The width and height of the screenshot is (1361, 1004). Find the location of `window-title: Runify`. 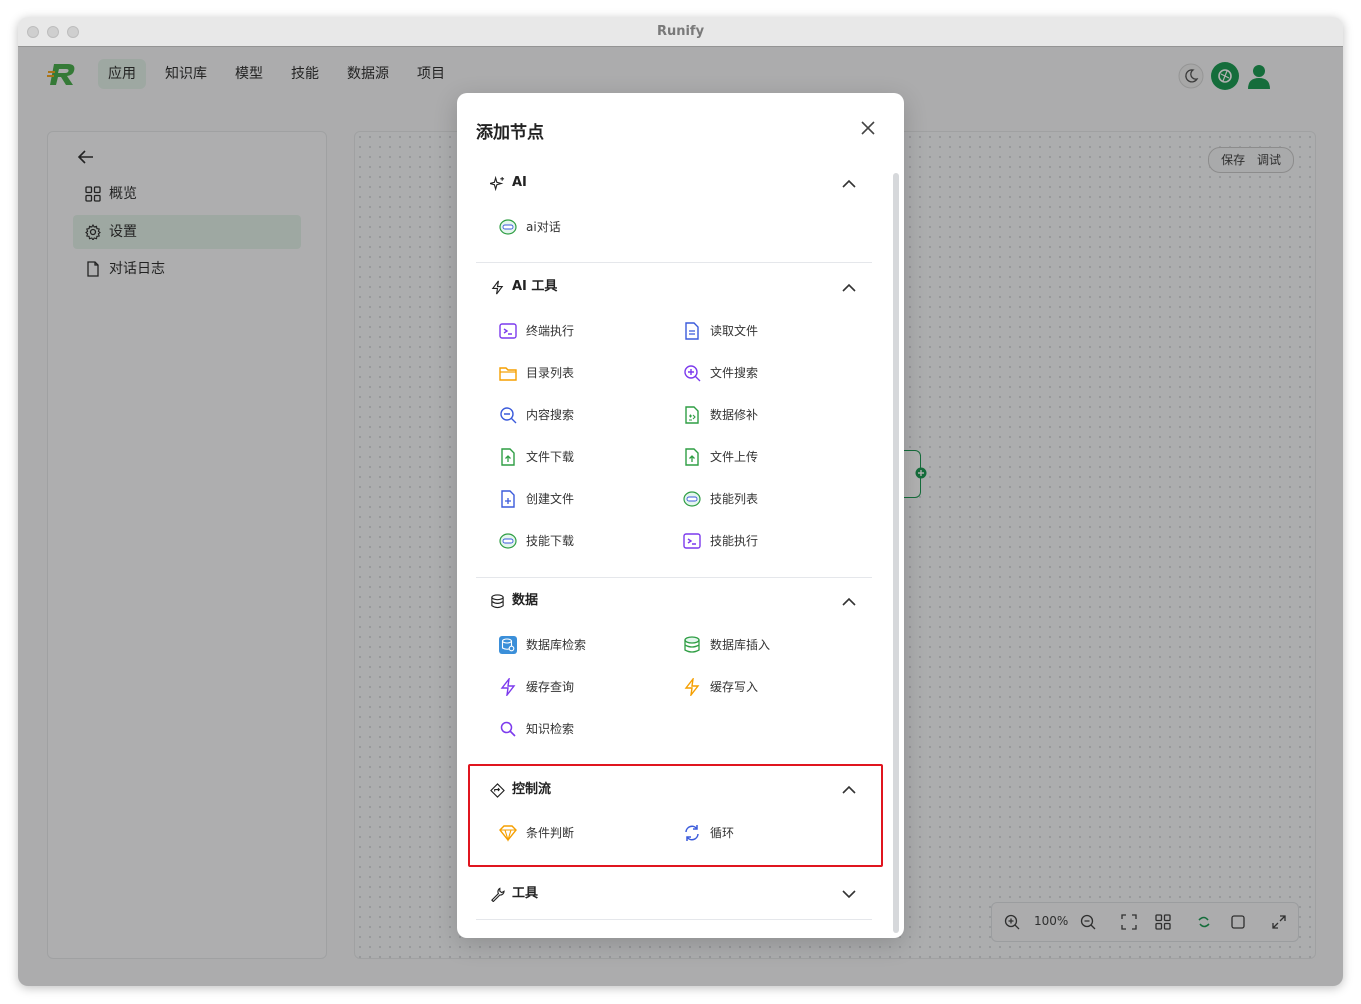

window-title: Runify is located at coordinates (680, 31).